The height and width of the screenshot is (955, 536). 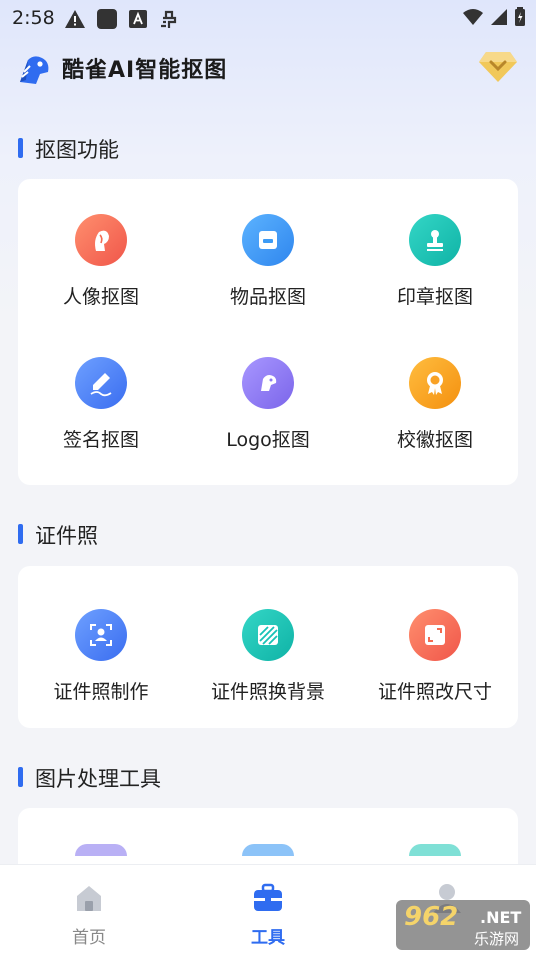 What do you see at coordinates (473, 17) in the screenshot?
I see `wifi-icon` at bounding box center [473, 17].